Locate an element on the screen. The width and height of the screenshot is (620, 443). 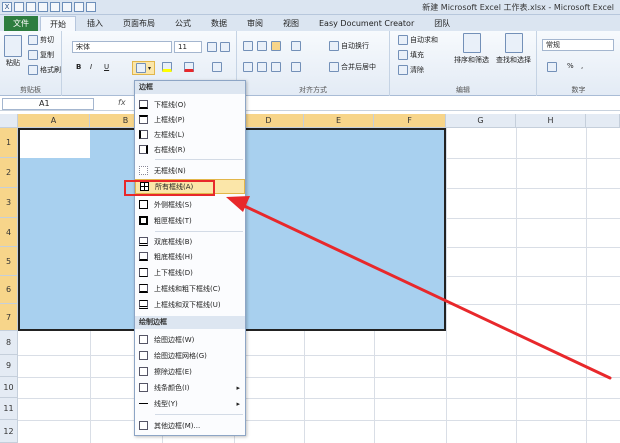
arrow-head is located at coordinates (238, 204).